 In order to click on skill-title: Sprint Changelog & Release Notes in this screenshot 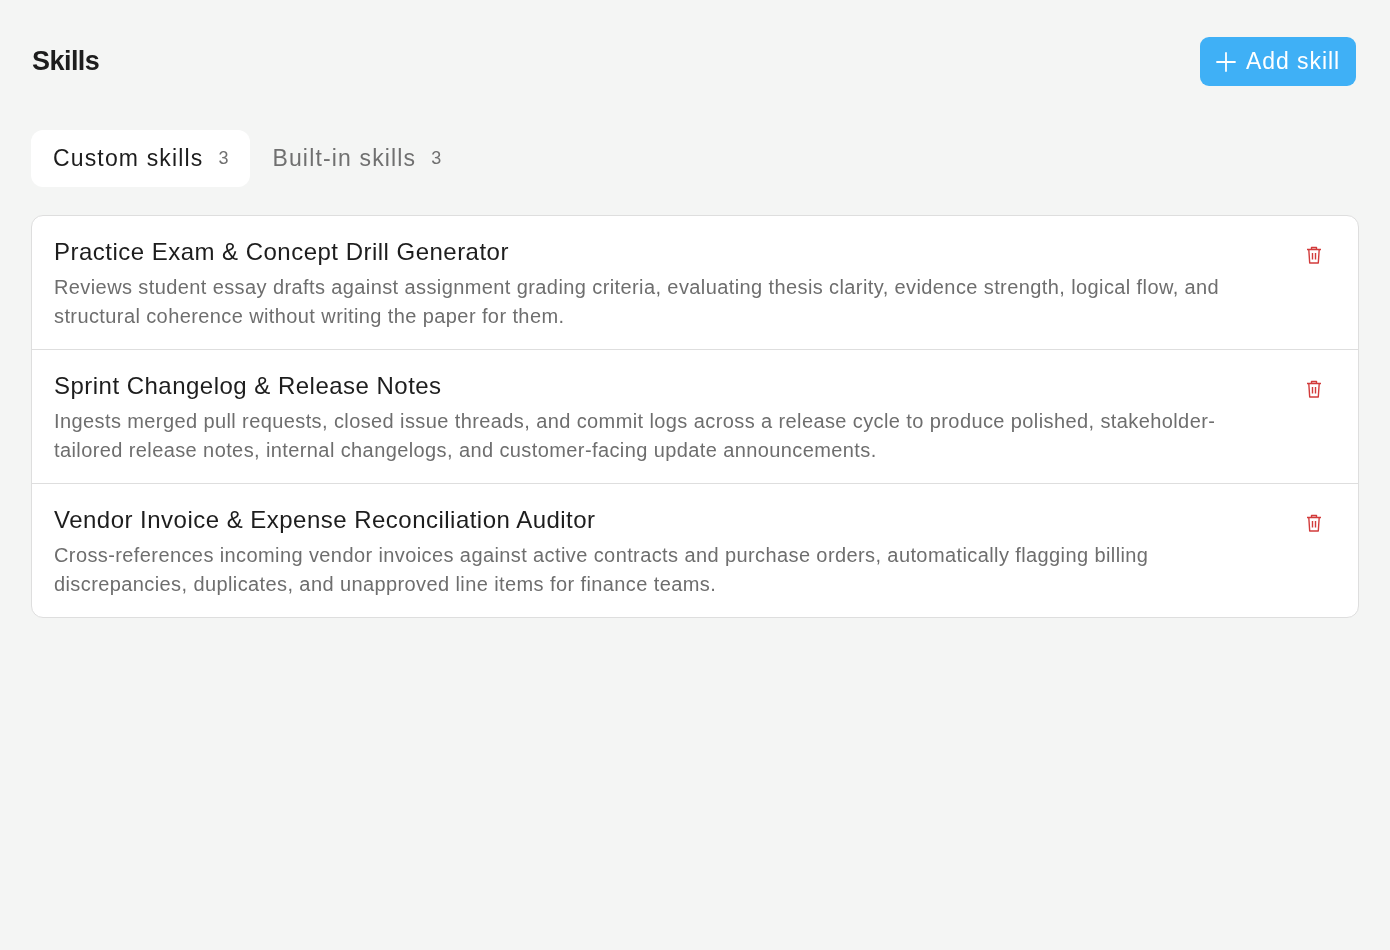, I will do `click(248, 386)`.